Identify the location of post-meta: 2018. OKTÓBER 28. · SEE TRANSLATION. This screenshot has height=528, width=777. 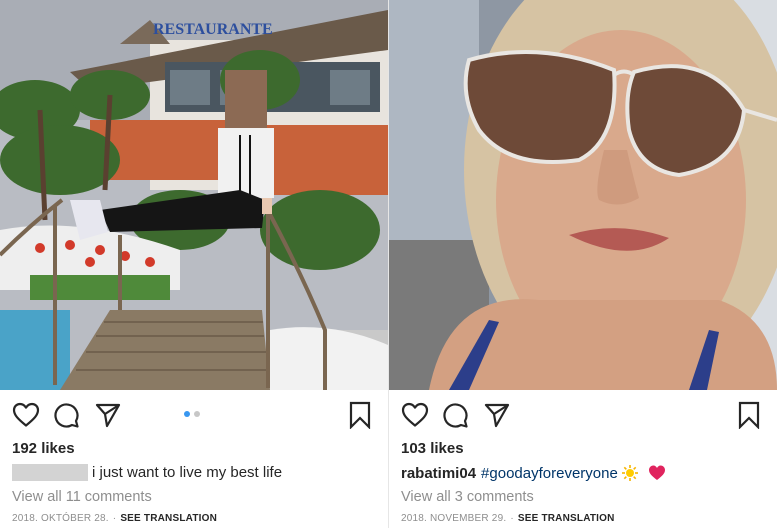
(114, 518).